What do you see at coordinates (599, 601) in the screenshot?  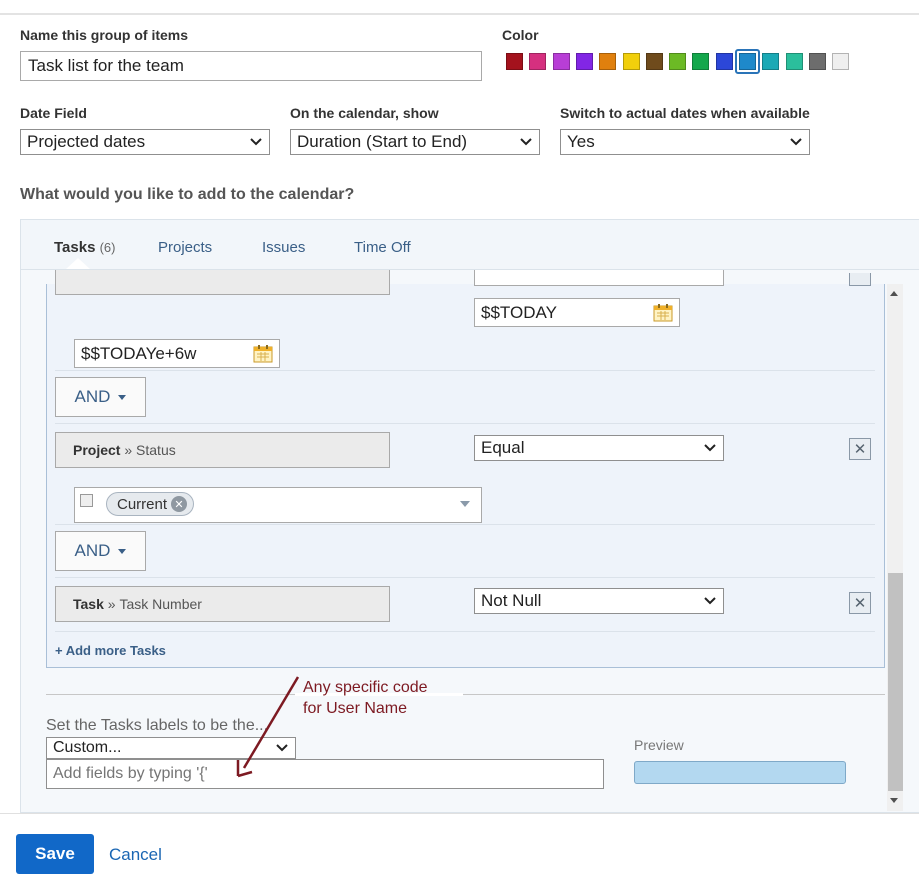 I see `operator-select-number: Not Null` at bounding box center [599, 601].